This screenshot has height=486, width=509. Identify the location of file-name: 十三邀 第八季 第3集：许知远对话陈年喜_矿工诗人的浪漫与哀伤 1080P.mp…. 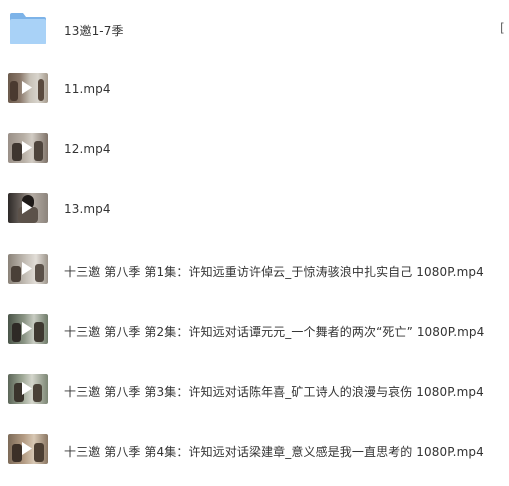
(274, 392).